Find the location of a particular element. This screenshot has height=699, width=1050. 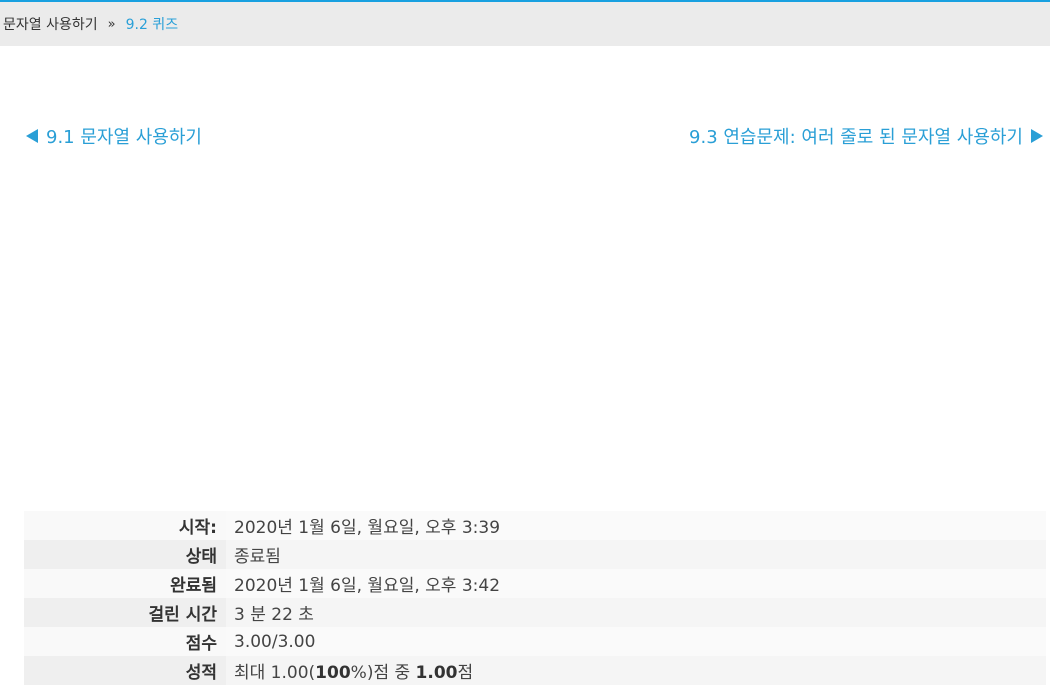

summary-row-state: 상태 종료됨 is located at coordinates (535, 554).